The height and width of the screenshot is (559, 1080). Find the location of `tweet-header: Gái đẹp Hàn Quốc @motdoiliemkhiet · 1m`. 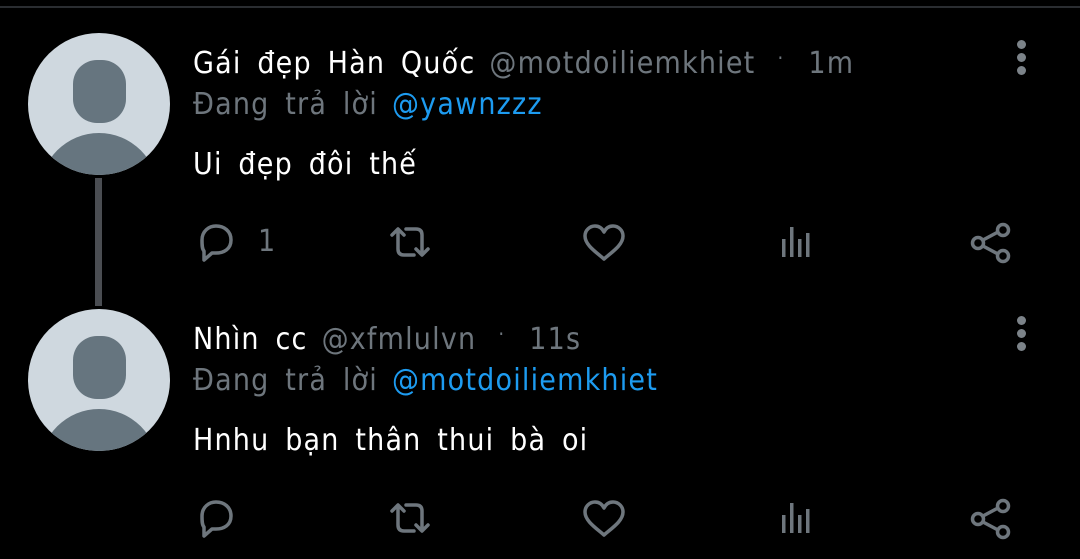

tweet-header: Gái đẹp Hàn Quốc @motdoiliemkhiet · 1m is located at coordinates (523, 61).